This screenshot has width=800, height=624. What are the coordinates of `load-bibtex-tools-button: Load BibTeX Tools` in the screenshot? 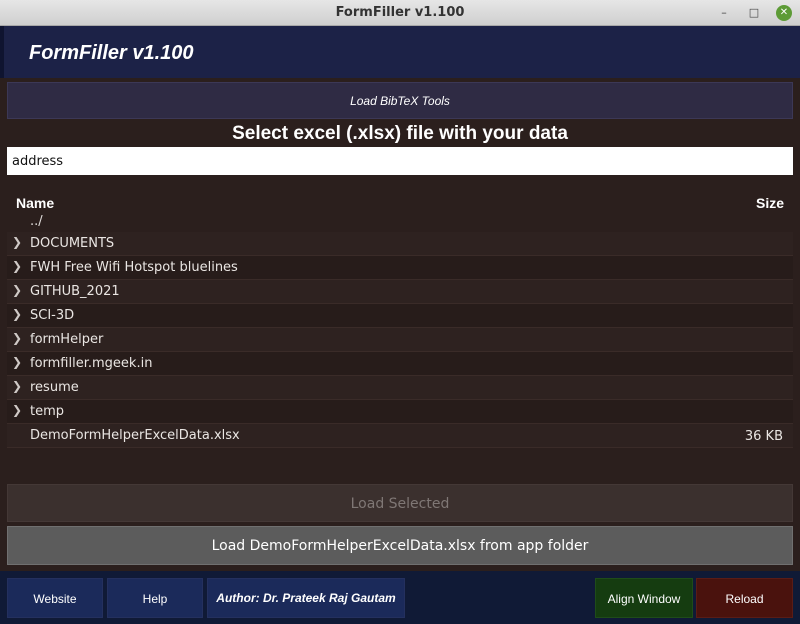 It's located at (400, 100).